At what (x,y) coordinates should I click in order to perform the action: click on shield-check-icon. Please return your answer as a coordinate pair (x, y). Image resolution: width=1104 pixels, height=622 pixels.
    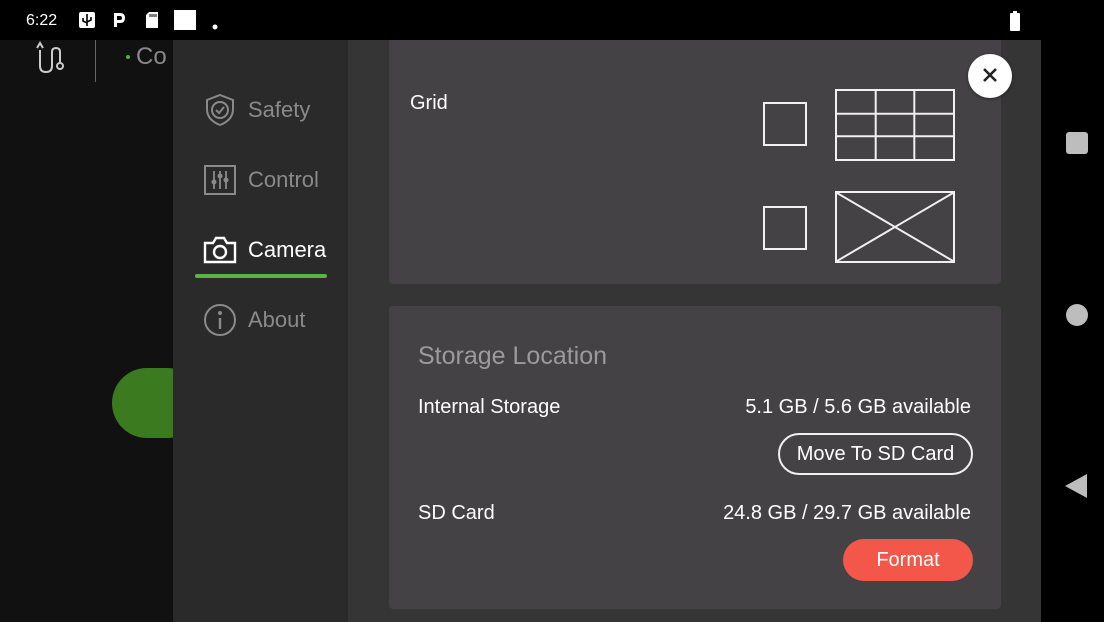
    Looking at the image, I should click on (220, 110).